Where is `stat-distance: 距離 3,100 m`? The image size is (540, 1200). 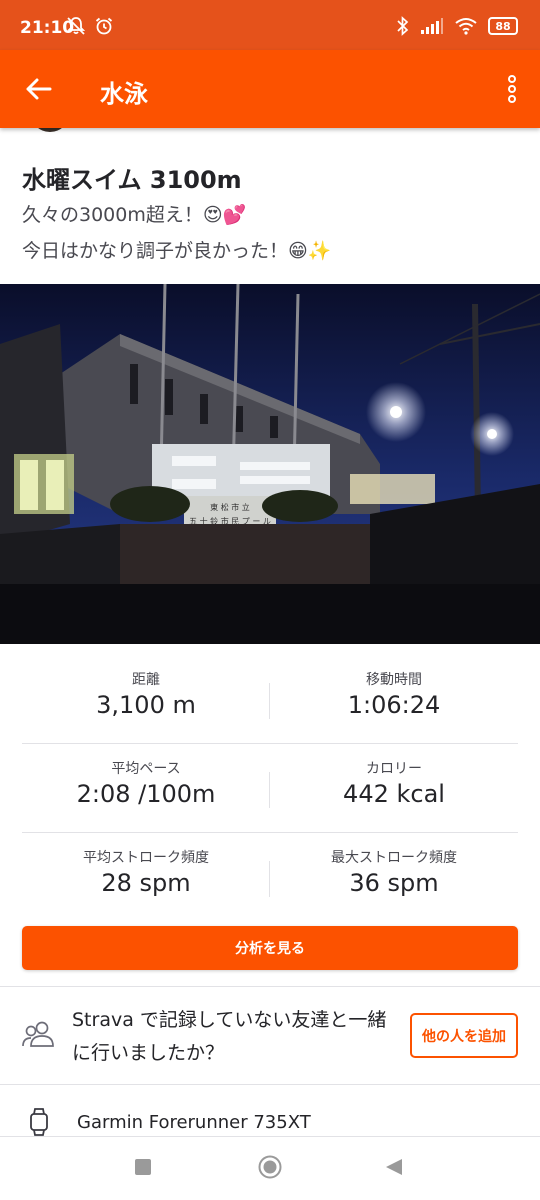
stat-distance: 距離 3,100 m is located at coordinates (146, 699).